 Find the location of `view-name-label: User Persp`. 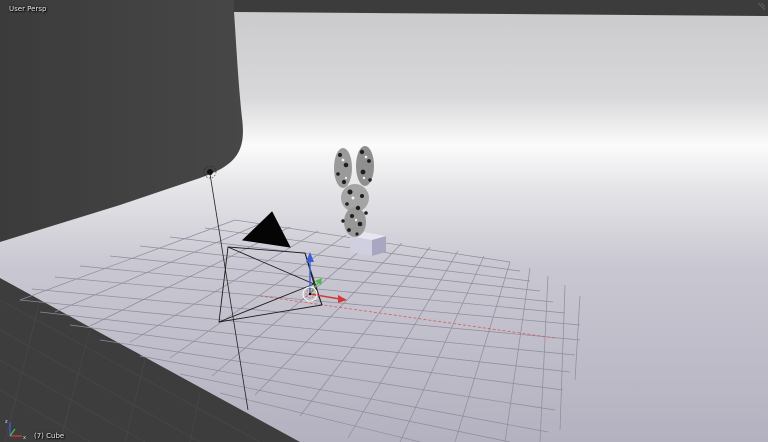

view-name-label: User Persp is located at coordinates (28, 9).